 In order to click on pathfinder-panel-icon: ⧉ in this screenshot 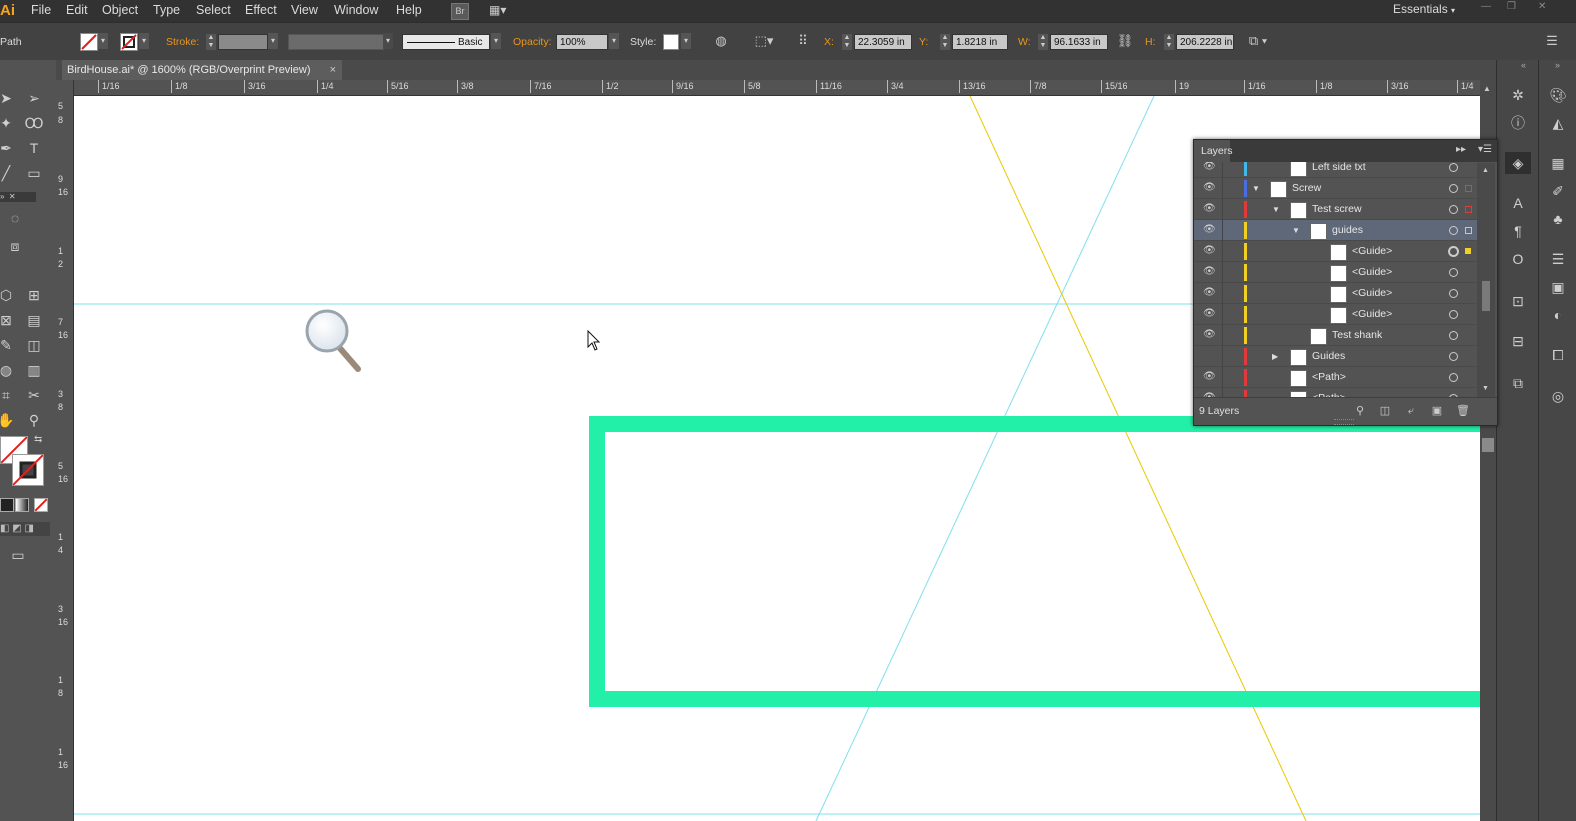, I will do `click(1518, 383)`.